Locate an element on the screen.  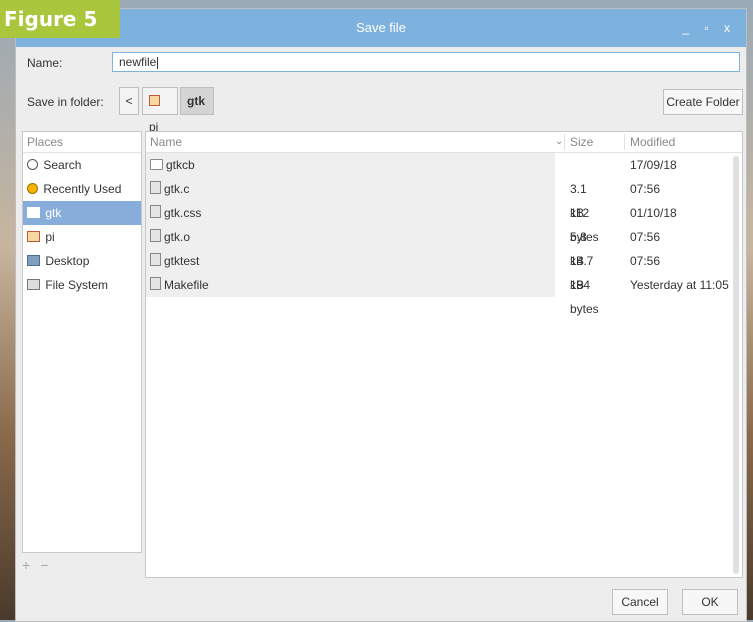
cancel-button: Cancel is located at coordinates (640, 602).